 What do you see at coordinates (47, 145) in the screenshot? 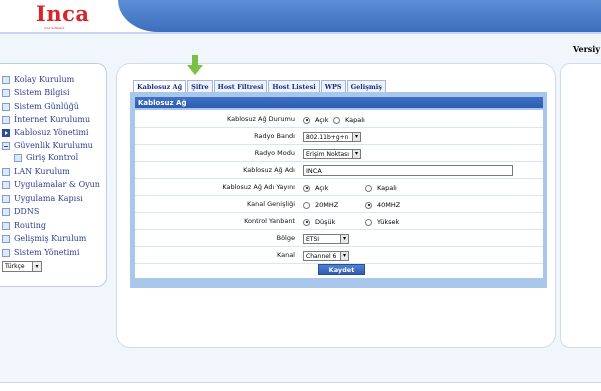
I see `sidebar-item-guvenlik-kurulumu: Güvenlik Kurulumu` at bounding box center [47, 145].